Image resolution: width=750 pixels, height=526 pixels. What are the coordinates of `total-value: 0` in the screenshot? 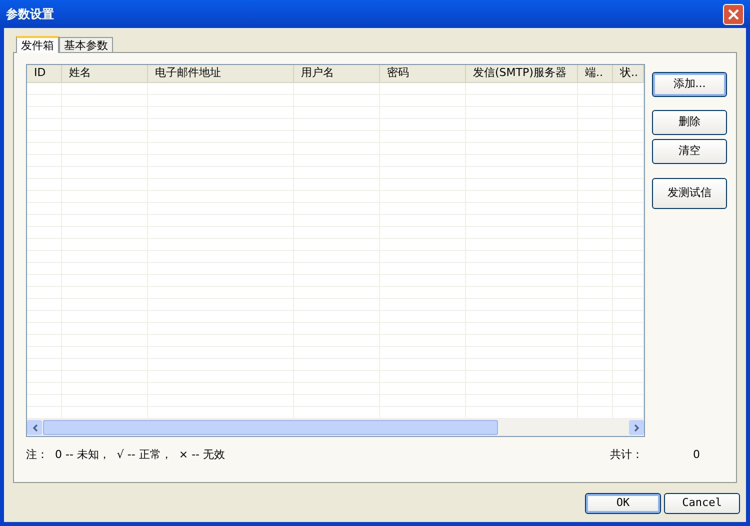 It's located at (696, 455).